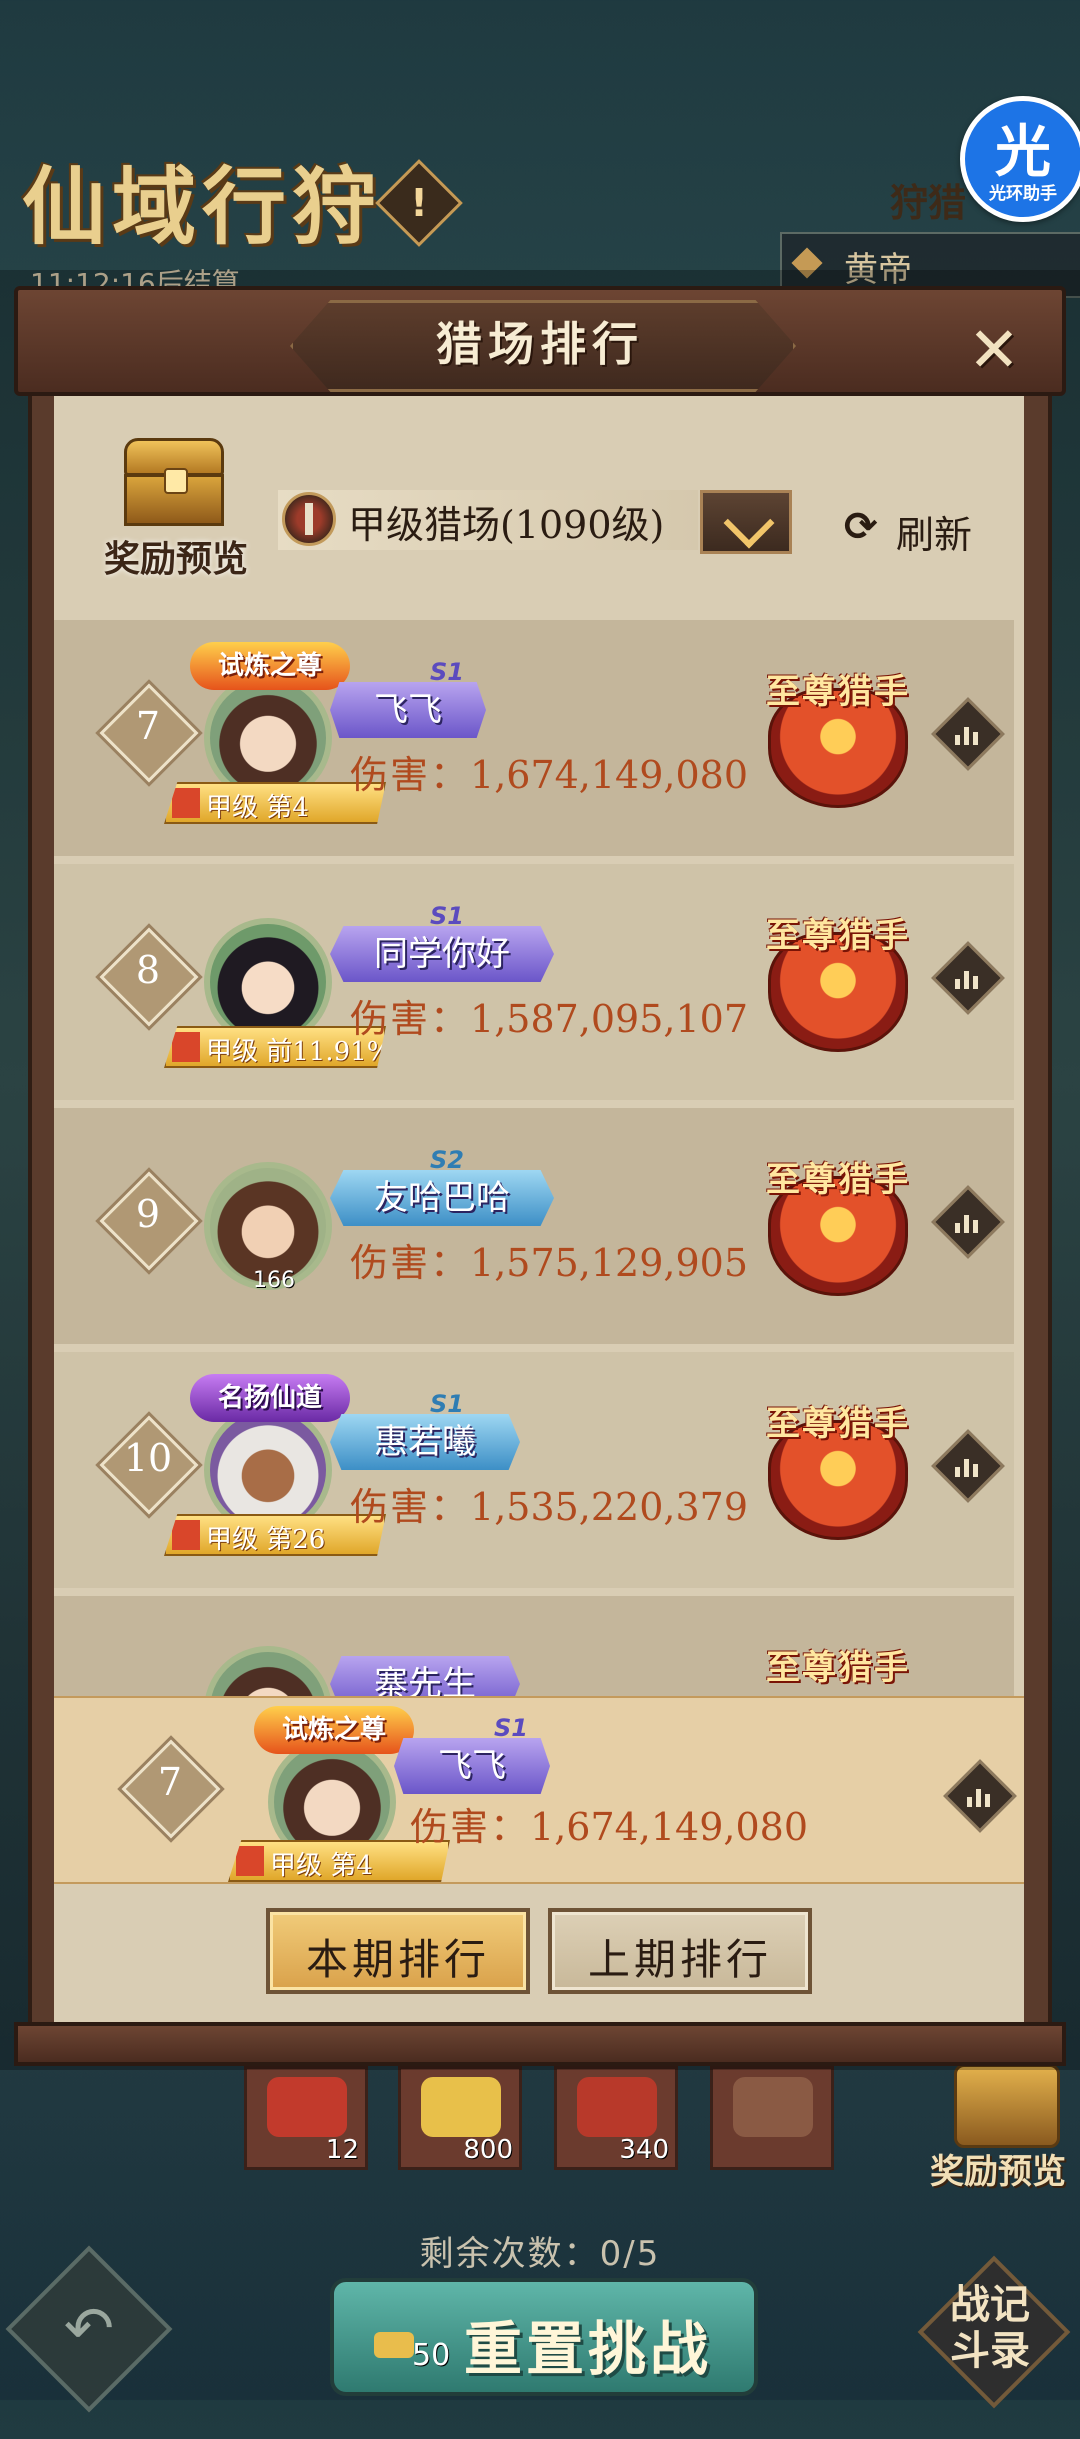  What do you see at coordinates (257, 808) in the screenshot?
I see `grade-rank-text: 甲级 第4` at bounding box center [257, 808].